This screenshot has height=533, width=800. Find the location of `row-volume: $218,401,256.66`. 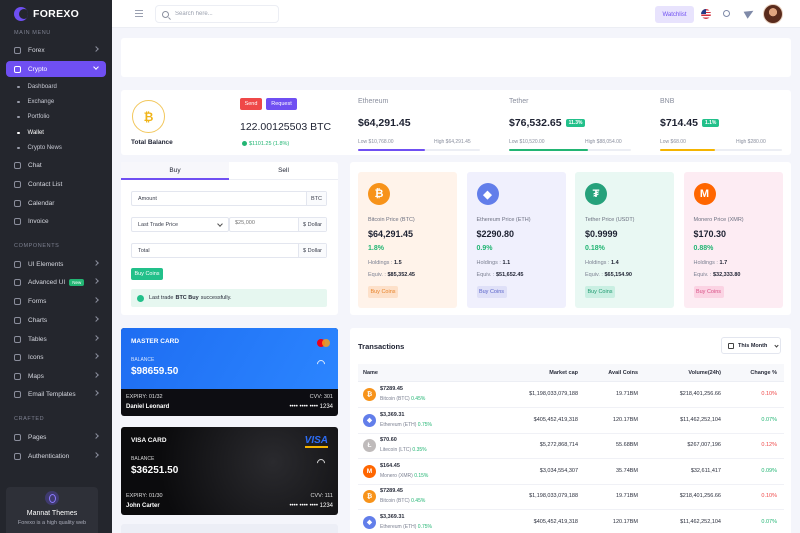

row-volume: $218,401,256.66 is located at coordinates (700, 496).